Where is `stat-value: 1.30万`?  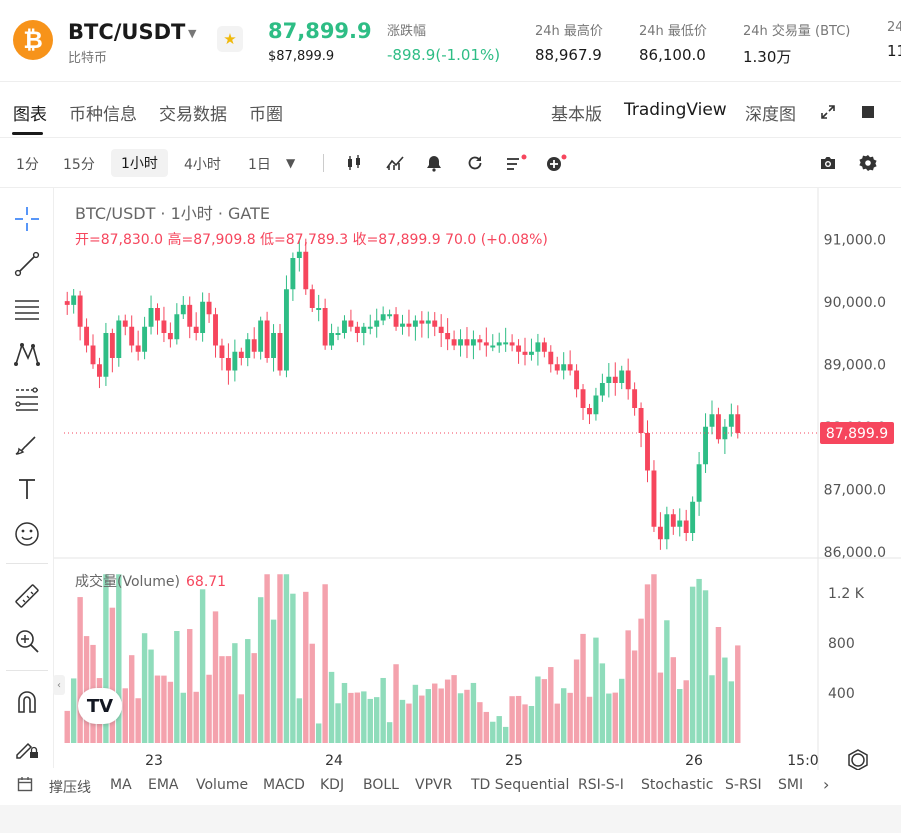
stat-value: 1.30万 is located at coordinates (767, 57).